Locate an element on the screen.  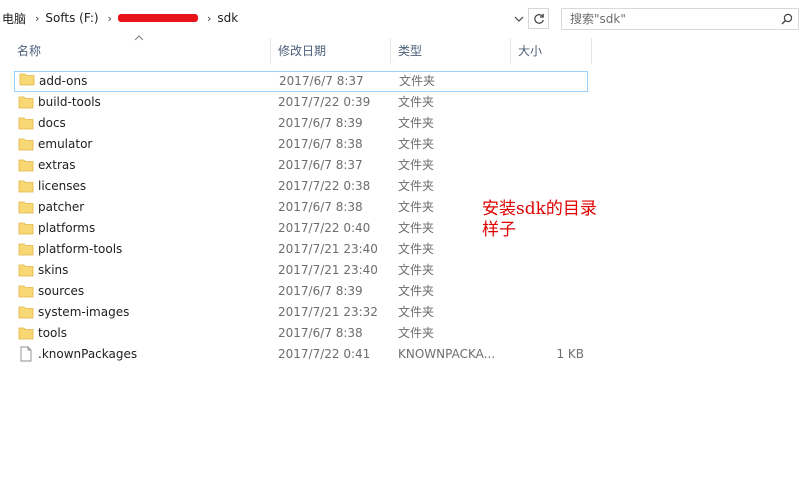
breadcrumb-this-pc: 电脑 is located at coordinates (14, 18).